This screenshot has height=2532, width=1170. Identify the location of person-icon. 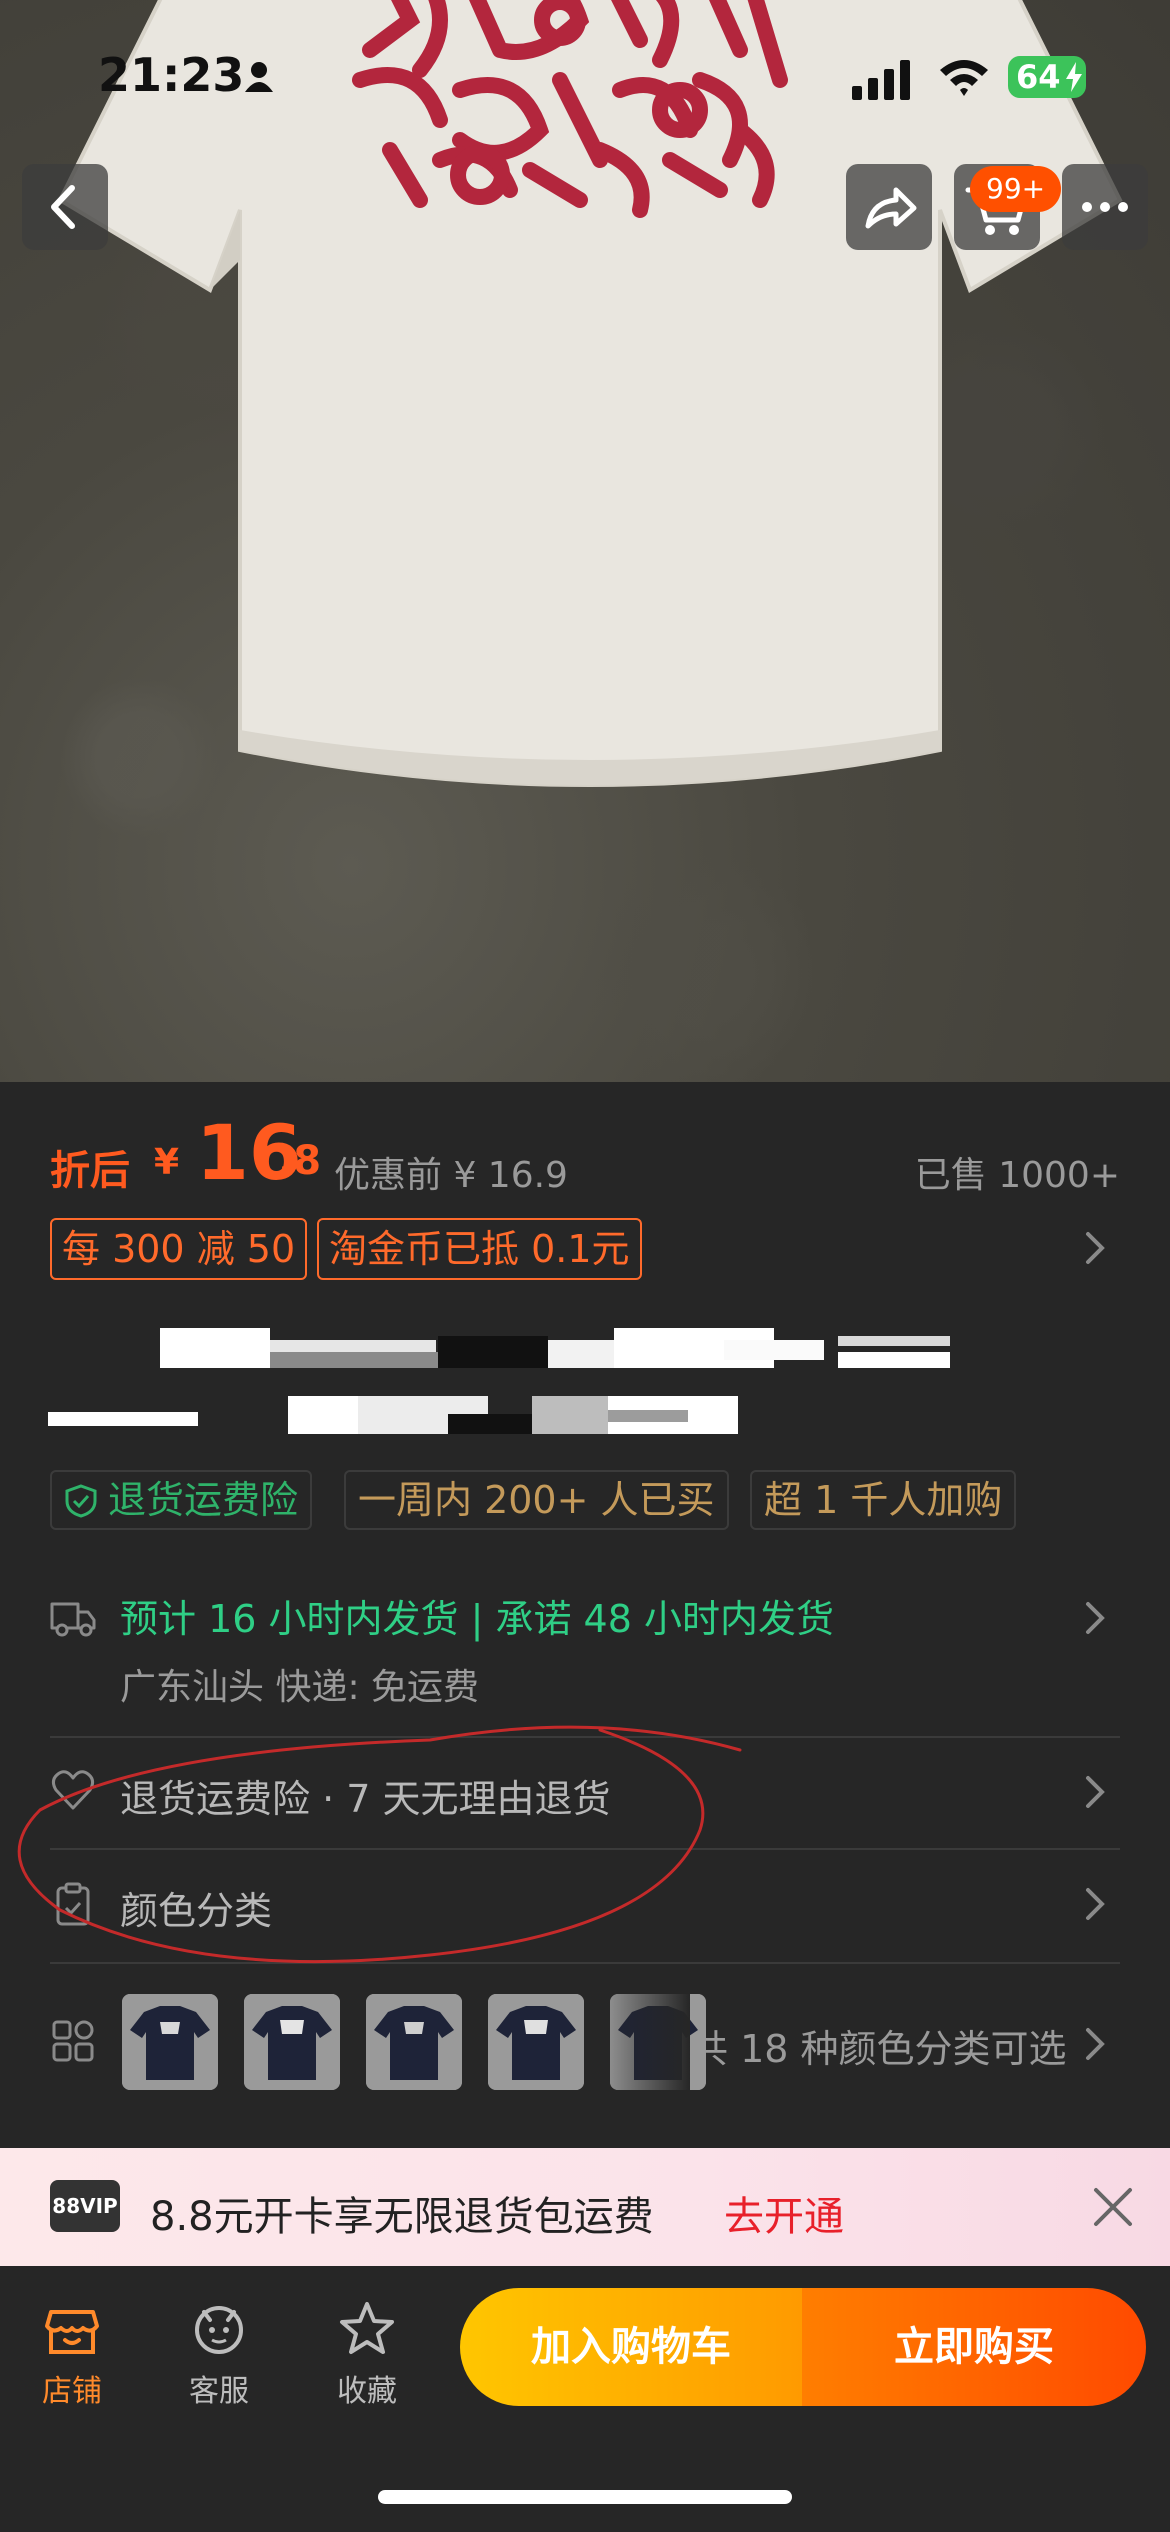
(259, 77).